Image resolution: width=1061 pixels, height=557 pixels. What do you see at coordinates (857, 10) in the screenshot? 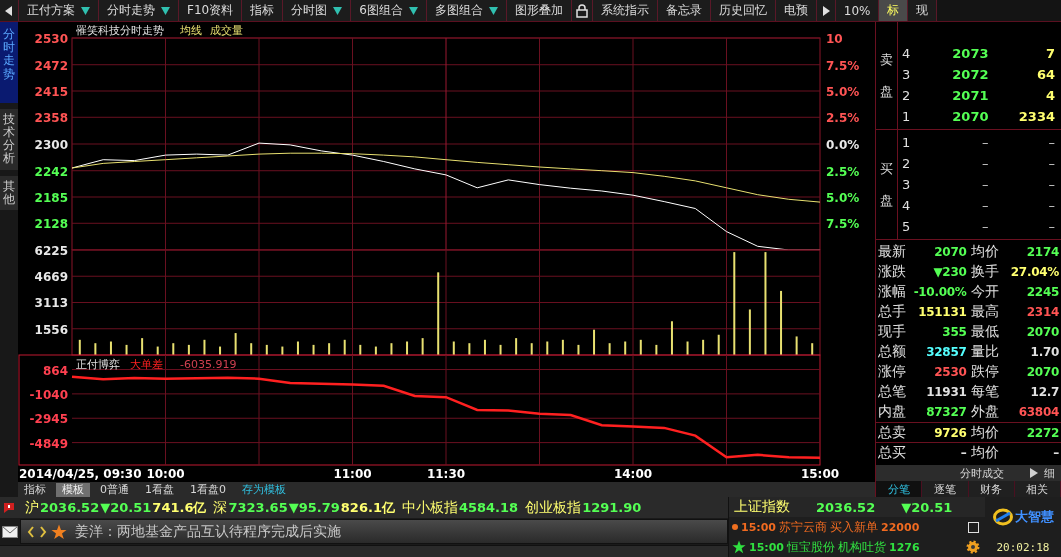
I see `toolbar-button: 10%` at bounding box center [857, 10].